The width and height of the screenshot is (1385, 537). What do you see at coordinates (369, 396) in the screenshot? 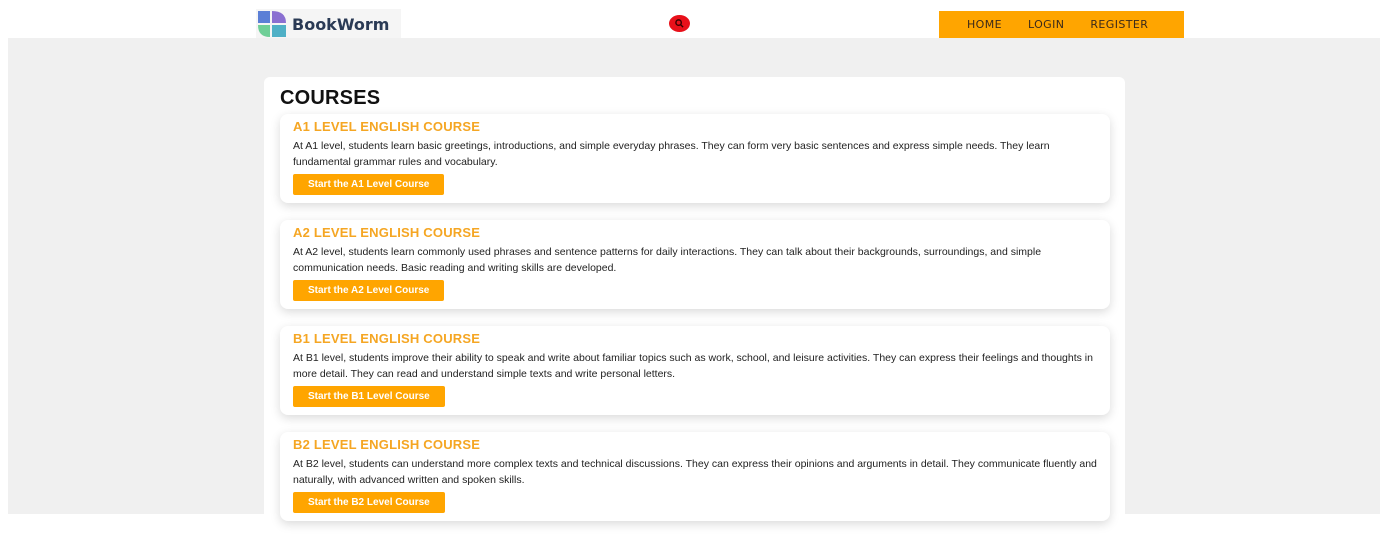
I see `start-b1-course-button: Start the B1 Level Course` at bounding box center [369, 396].